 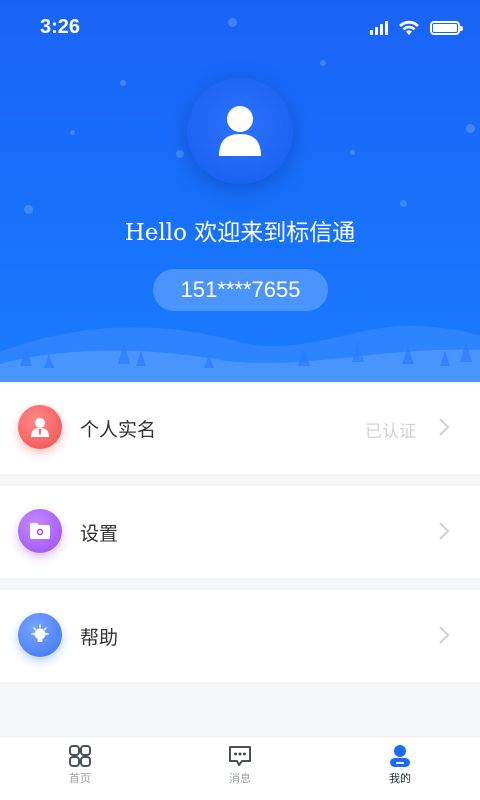 What do you see at coordinates (400, 756) in the screenshot?
I see `profile-icon` at bounding box center [400, 756].